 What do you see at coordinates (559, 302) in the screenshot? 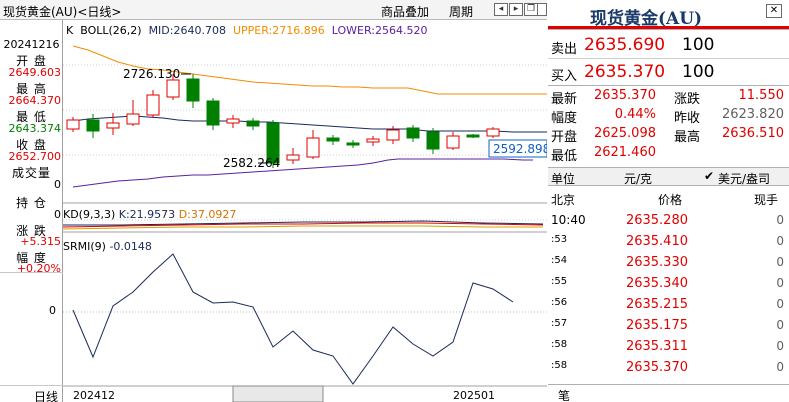
I see `tick-time: :56` at bounding box center [559, 302].